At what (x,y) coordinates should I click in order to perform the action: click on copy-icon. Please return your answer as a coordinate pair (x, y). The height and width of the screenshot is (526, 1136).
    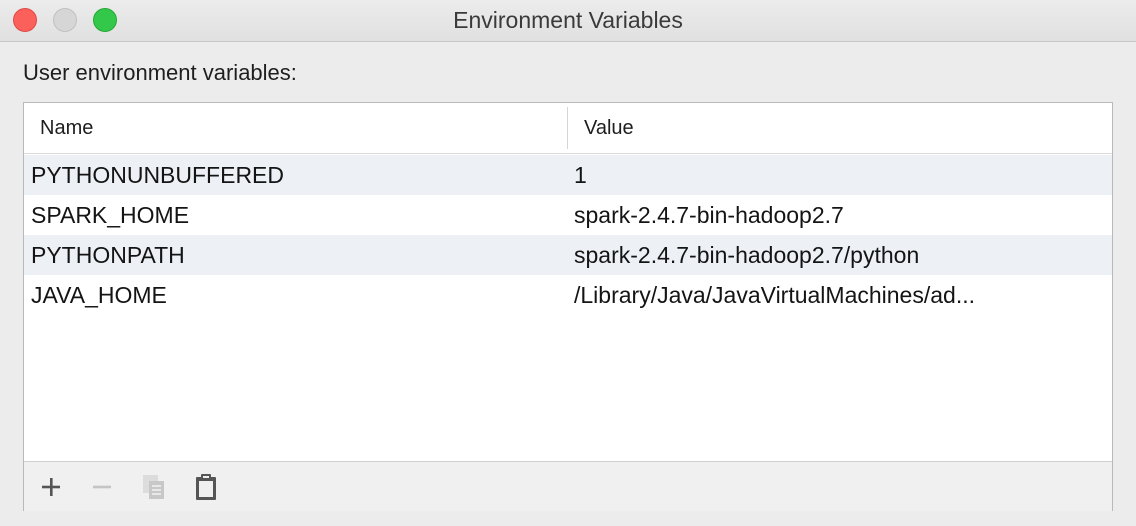
    Looking at the image, I should click on (153, 487).